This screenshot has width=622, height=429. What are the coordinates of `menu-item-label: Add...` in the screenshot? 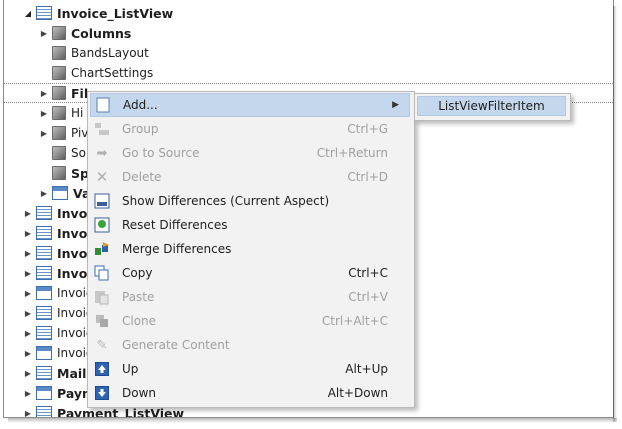 It's located at (140, 105).